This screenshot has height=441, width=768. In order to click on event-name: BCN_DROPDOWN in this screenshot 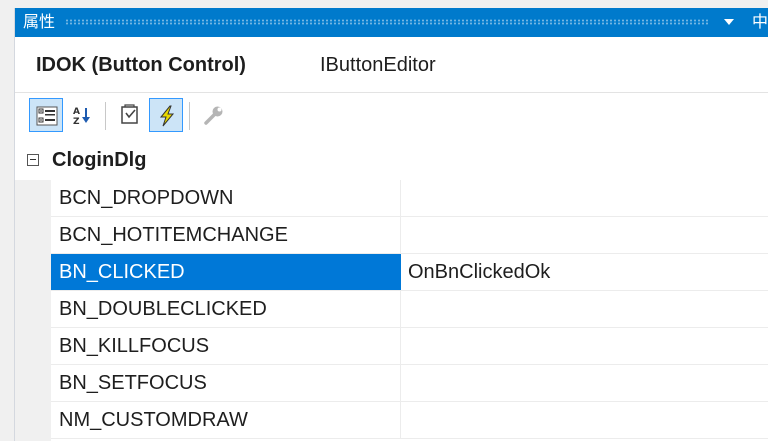, I will do `click(226, 198)`.